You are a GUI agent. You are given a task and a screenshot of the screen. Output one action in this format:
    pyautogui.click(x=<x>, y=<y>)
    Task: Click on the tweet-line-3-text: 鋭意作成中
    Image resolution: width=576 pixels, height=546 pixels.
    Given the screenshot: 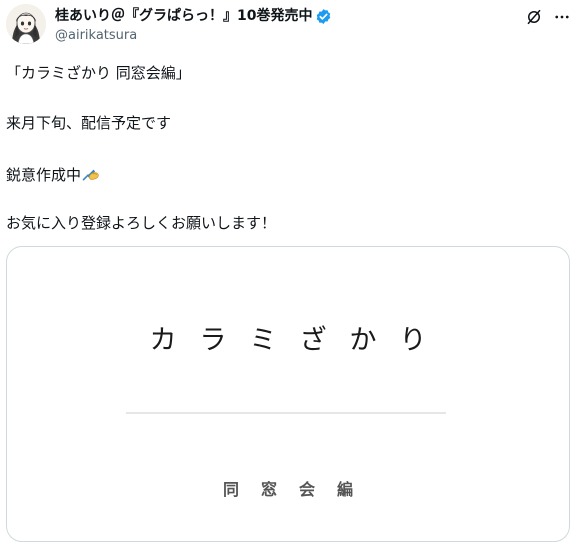 What is the action you would take?
    pyautogui.click(x=44, y=175)
    